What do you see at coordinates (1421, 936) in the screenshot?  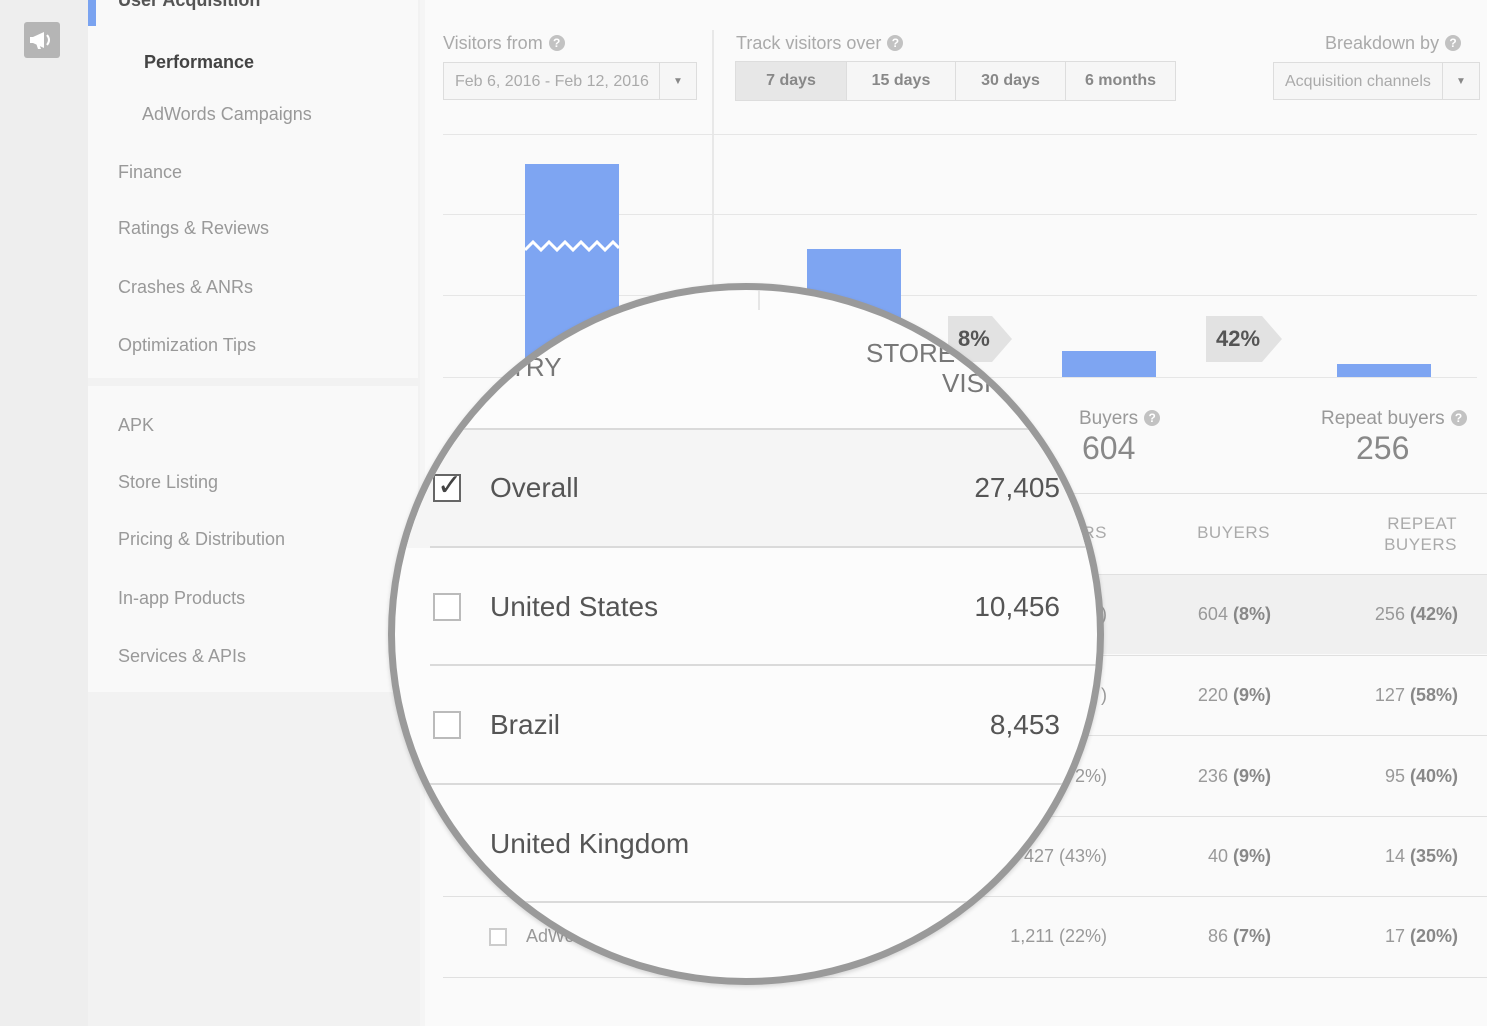 I see `table-cell-repeat: 17 (20%)` at bounding box center [1421, 936].